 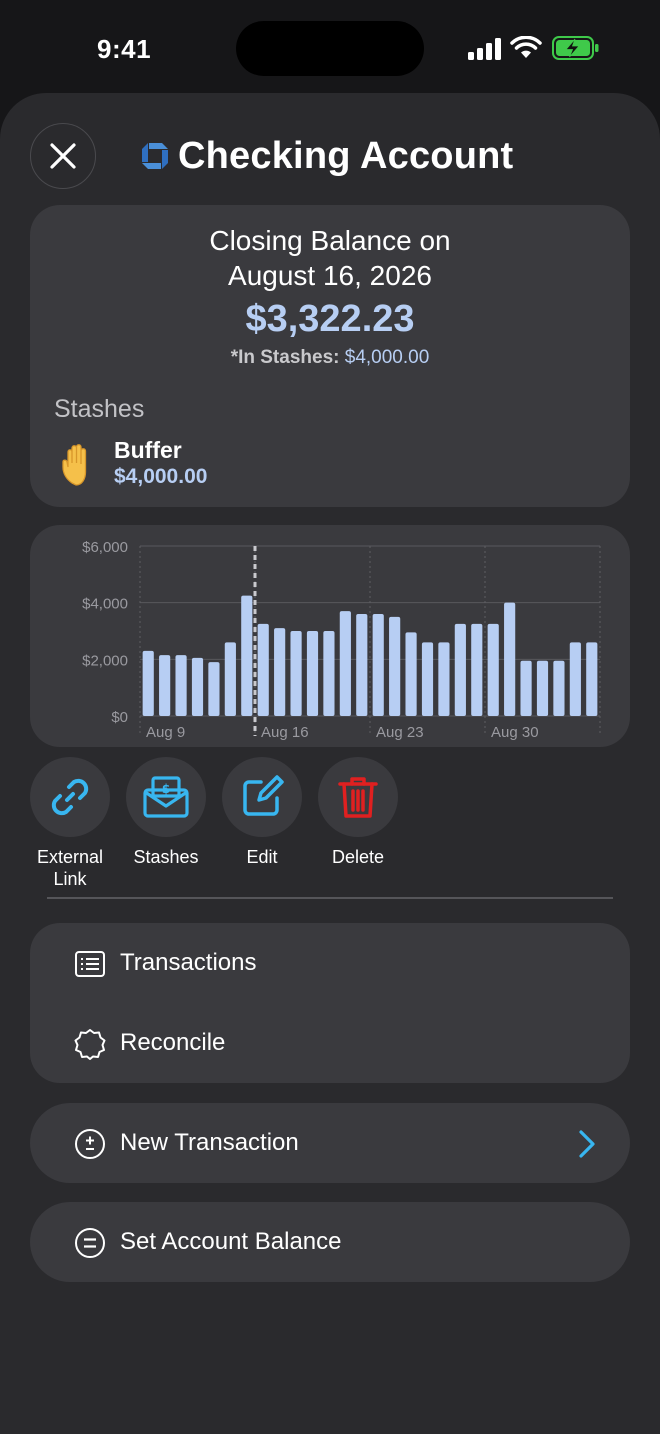 I want to click on stash-amount: $4,000.00, so click(x=161, y=476).